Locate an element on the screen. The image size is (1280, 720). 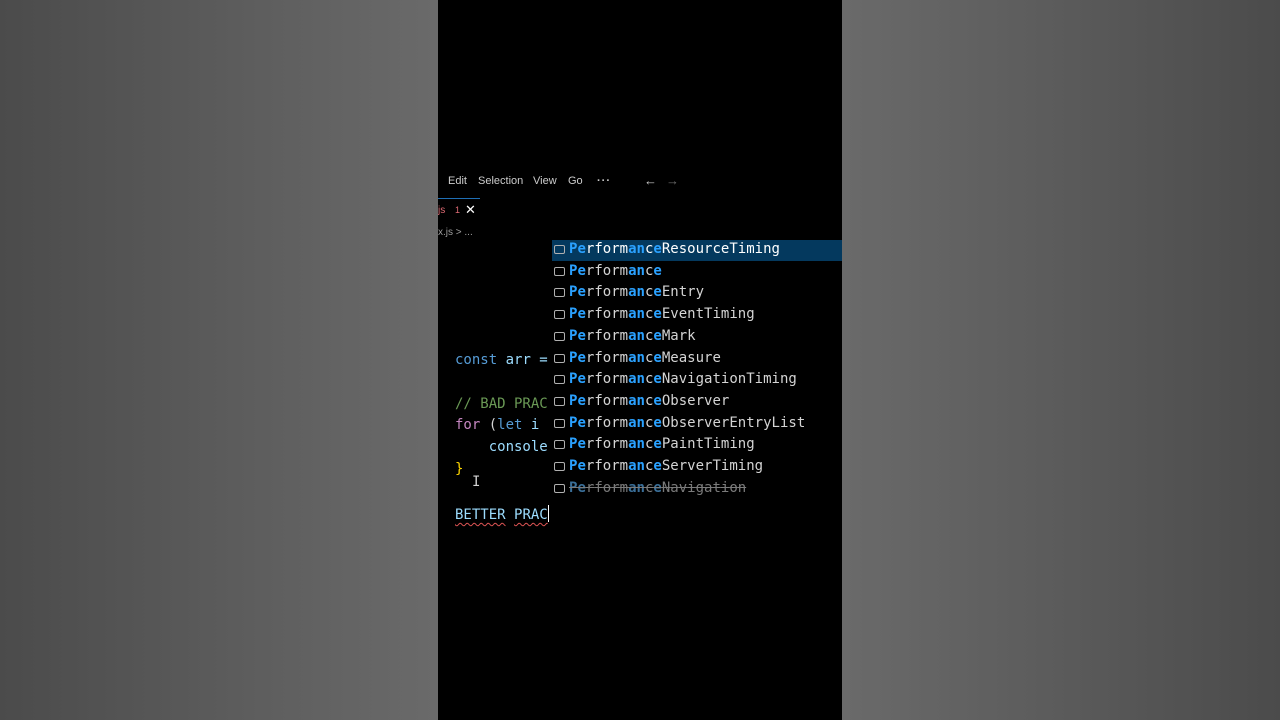
more-menu-icon: ··· is located at coordinates (604, 181).